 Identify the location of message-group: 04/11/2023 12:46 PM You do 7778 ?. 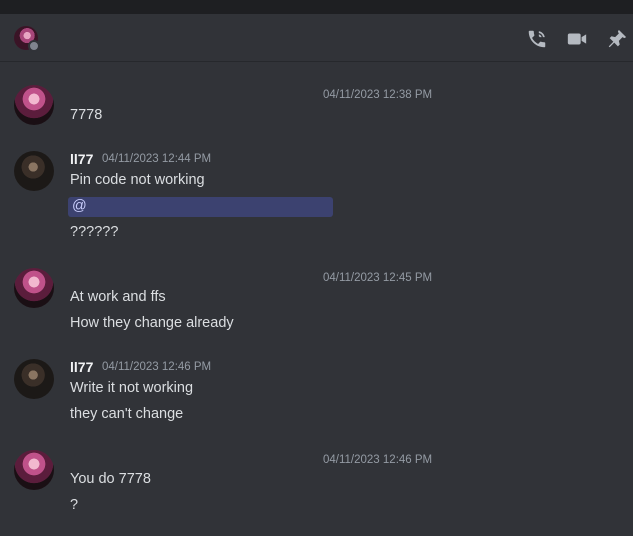
(316, 485).